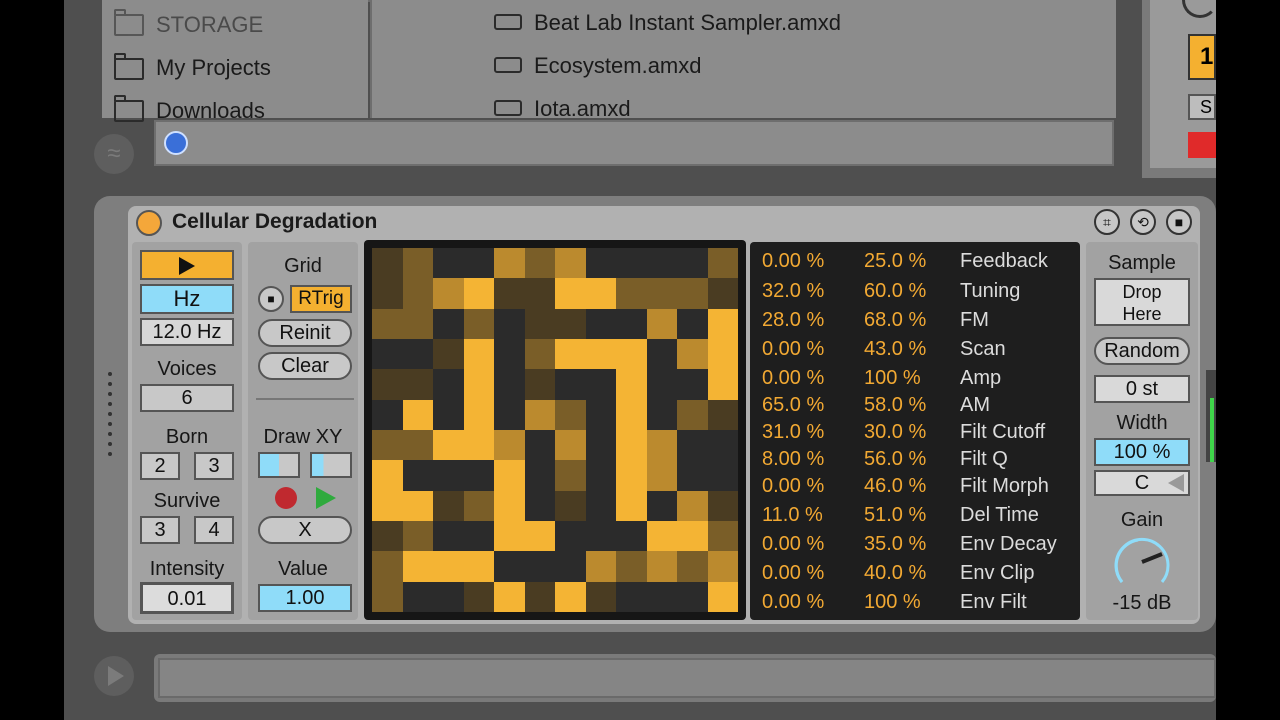 This screenshot has width=1280, height=720. I want to click on born-field-2: 3, so click(214, 466).